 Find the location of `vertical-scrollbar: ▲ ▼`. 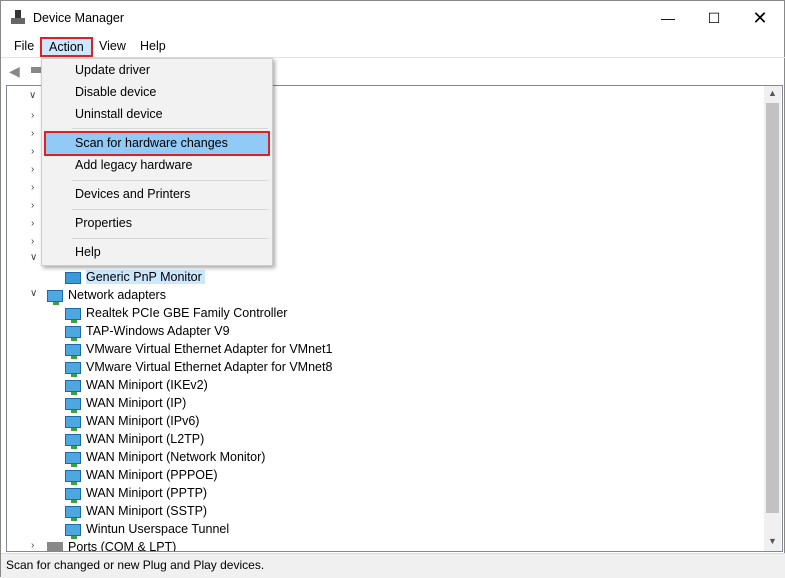

vertical-scrollbar: ▲ ▼ is located at coordinates (772, 318).